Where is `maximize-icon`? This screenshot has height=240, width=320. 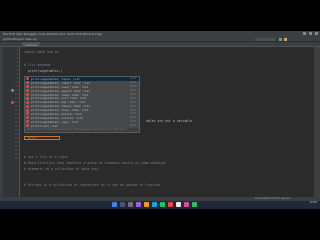 maximize-icon is located at coordinates (310, 33).